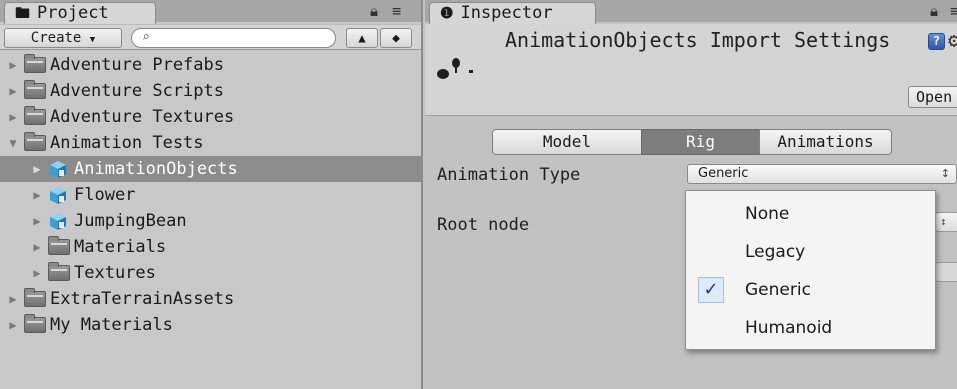 The image size is (957, 389). Describe the element at coordinates (210, 325) in the screenshot. I see `folder-row: ▶ My Materials` at that location.